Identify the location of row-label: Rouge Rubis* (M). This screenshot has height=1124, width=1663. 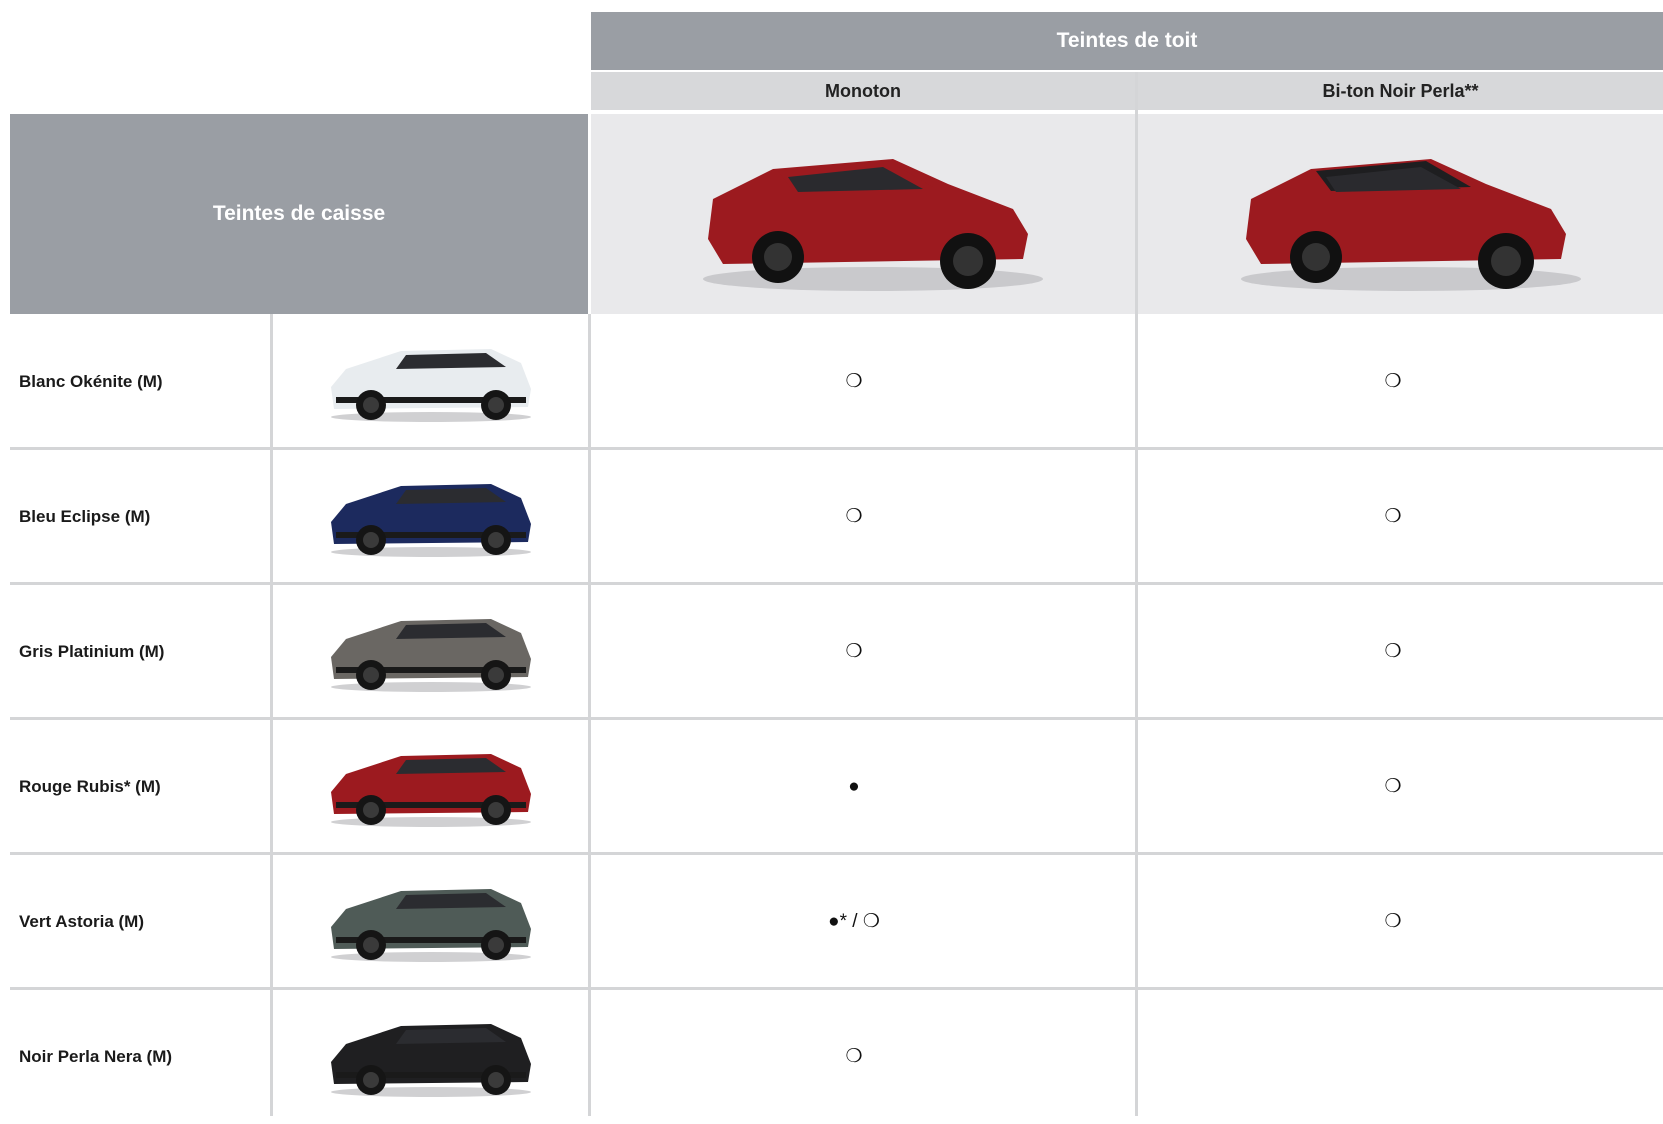
(90, 786).